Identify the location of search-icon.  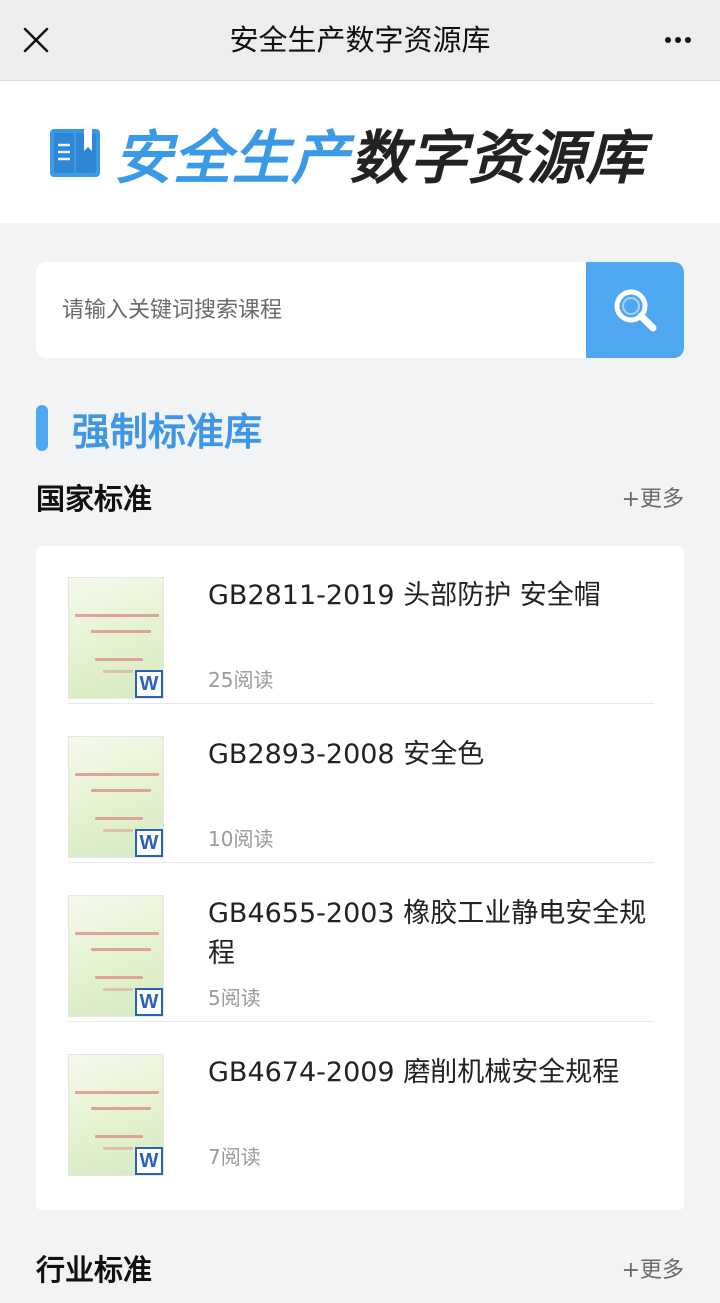
(635, 310).